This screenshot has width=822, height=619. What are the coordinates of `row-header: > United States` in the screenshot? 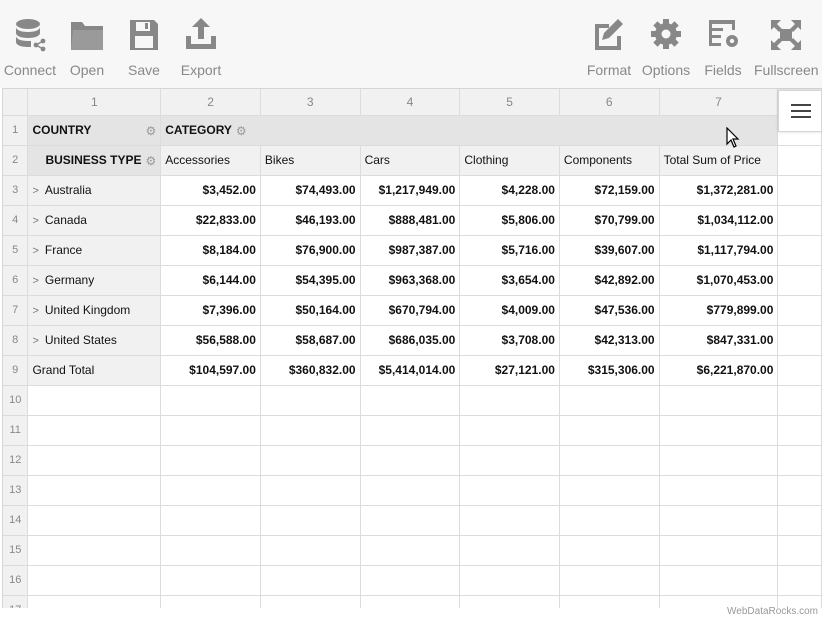 It's located at (94, 340).